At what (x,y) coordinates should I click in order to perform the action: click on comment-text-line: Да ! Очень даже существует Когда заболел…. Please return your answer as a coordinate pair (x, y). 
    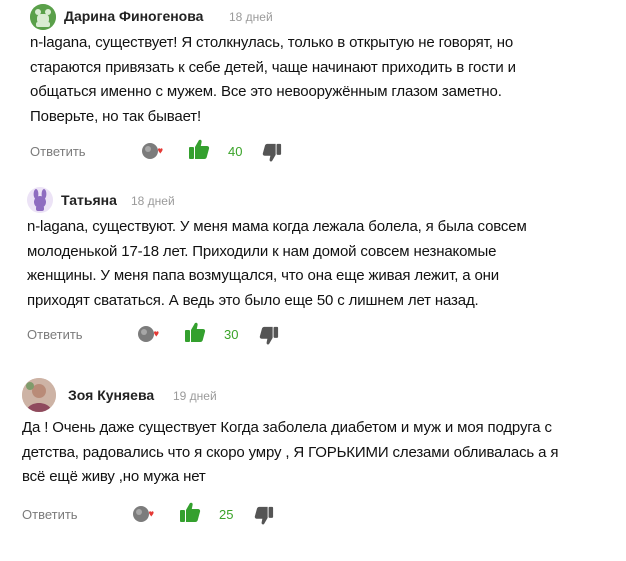
    Looking at the image, I should click on (287, 427).